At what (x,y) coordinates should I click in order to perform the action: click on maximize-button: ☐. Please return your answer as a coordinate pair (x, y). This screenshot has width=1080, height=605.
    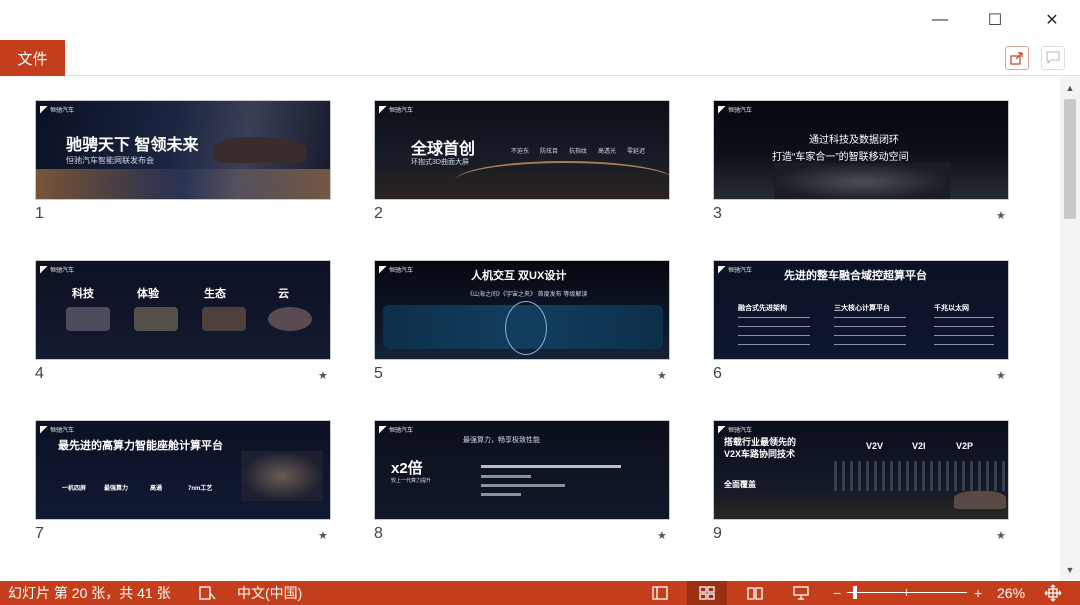
    Looking at the image, I should click on (995, 20).